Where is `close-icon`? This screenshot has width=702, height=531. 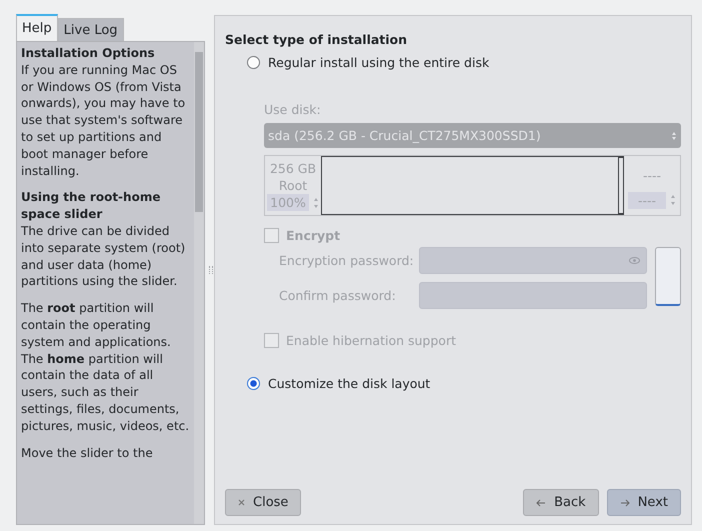
close-icon is located at coordinates (241, 502).